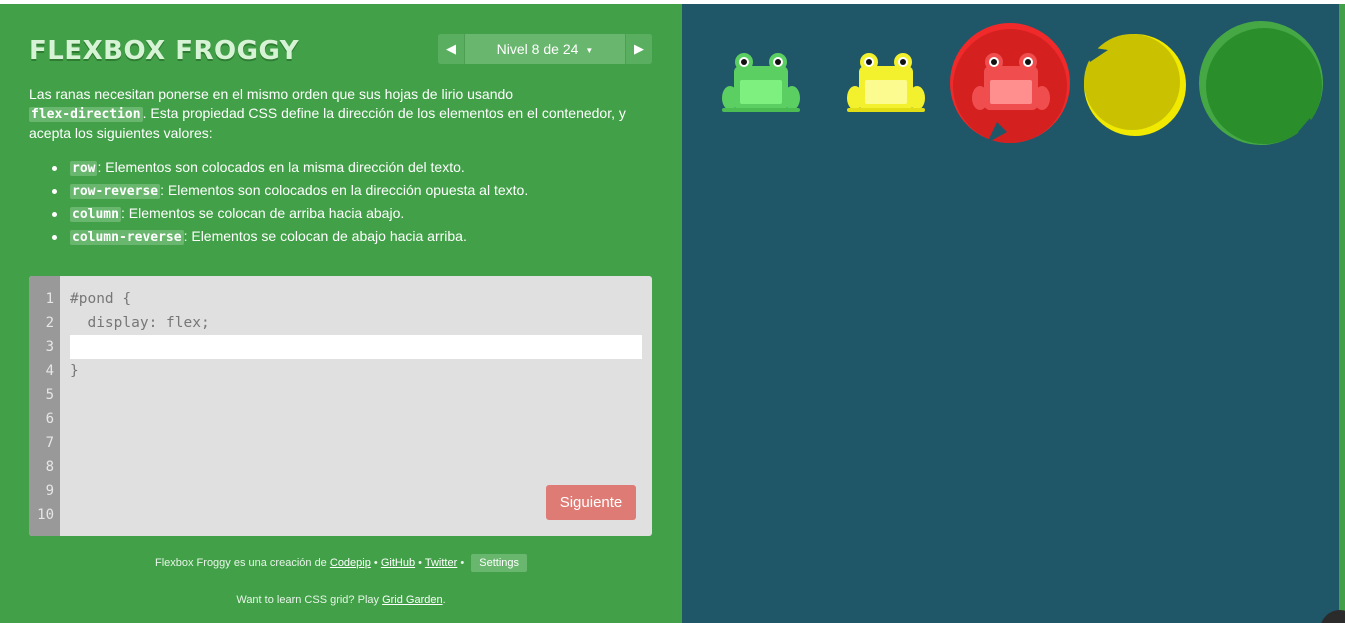 The height and width of the screenshot is (623, 1345). Describe the element at coordinates (127, 237) in the screenshot. I see `value-keyword: column-reverse` at that location.